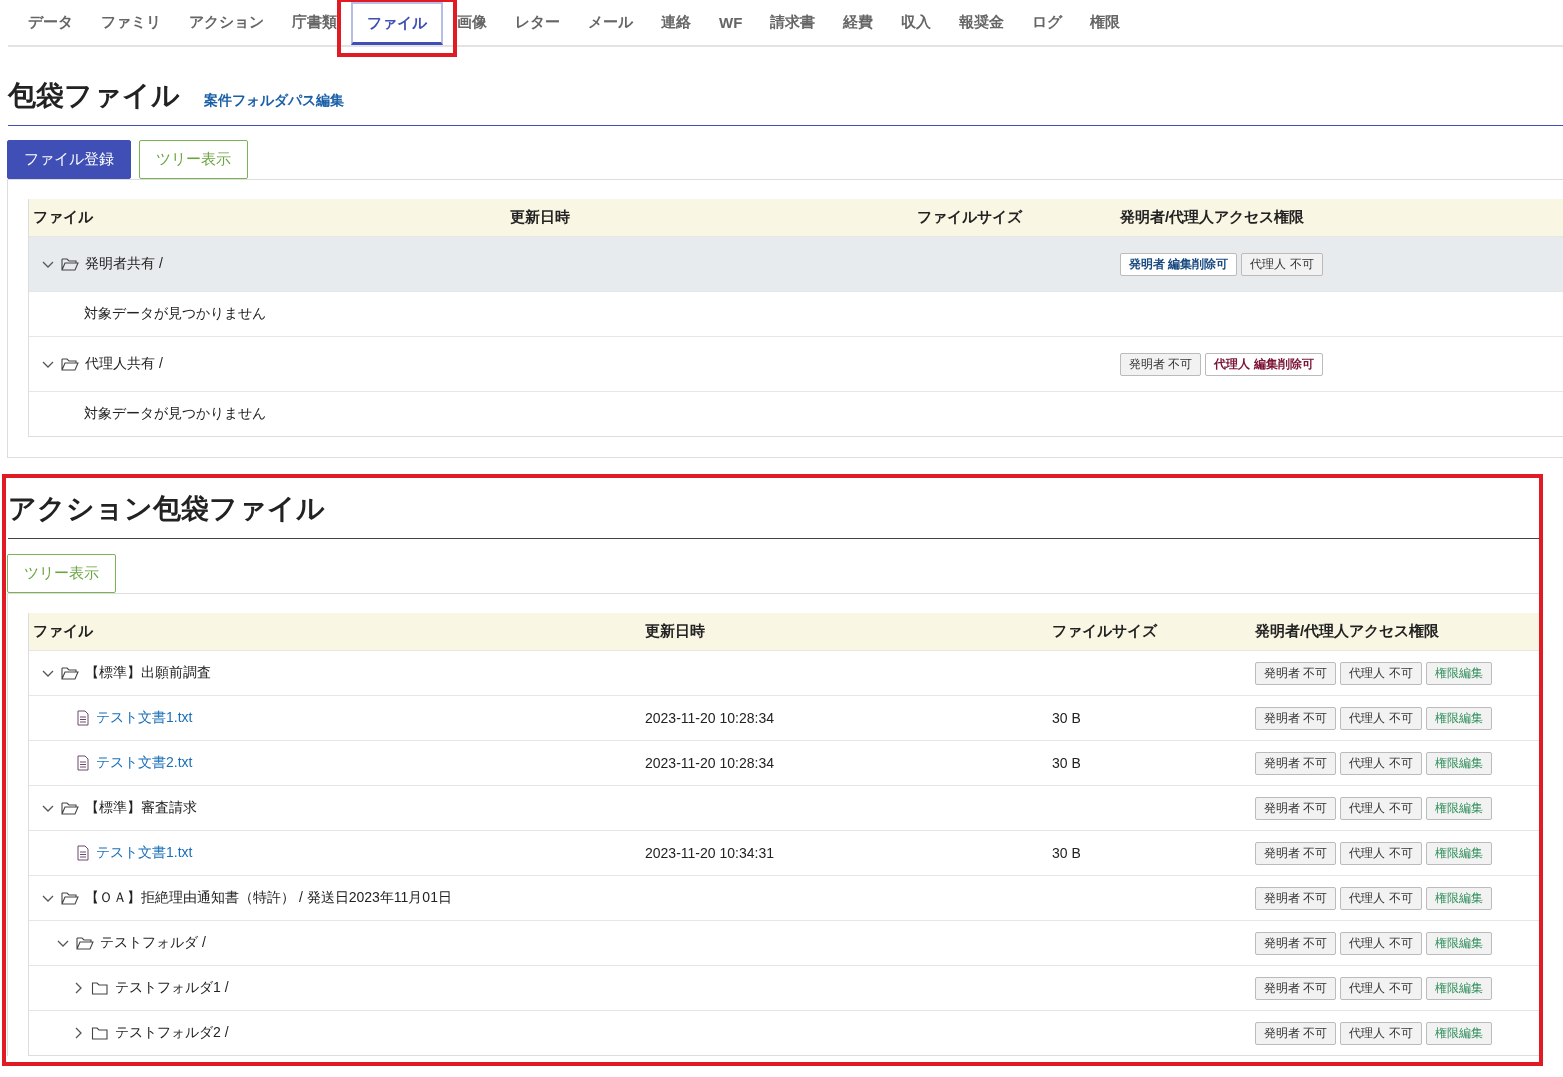  I want to click on updated-time: 2023-11-20 10:34:31, so click(709, 853).